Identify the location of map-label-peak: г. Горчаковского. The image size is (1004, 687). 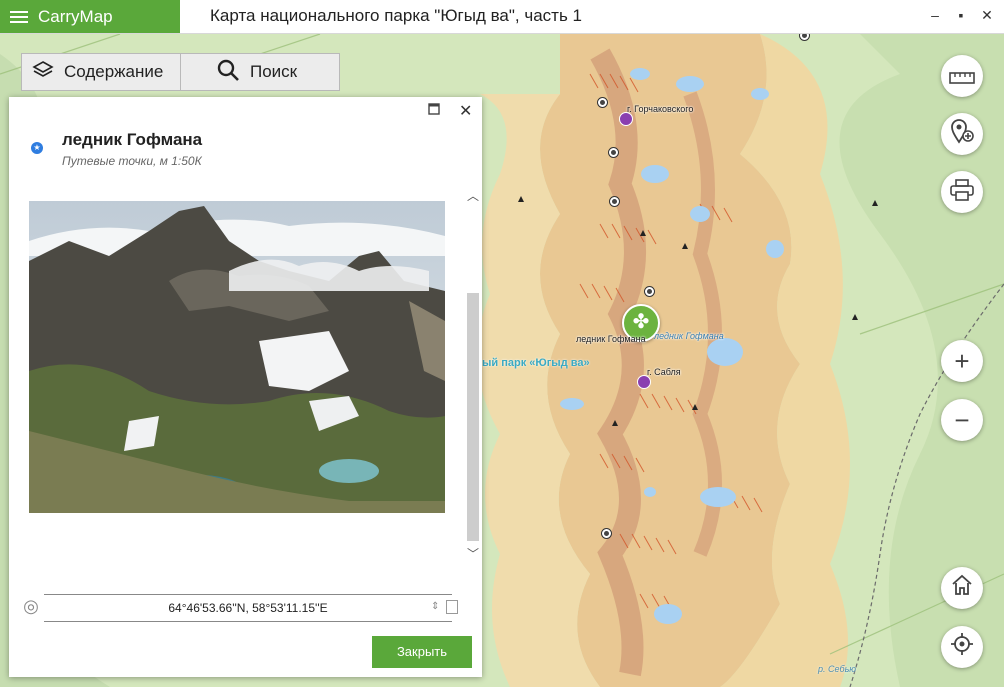
(660, 109).